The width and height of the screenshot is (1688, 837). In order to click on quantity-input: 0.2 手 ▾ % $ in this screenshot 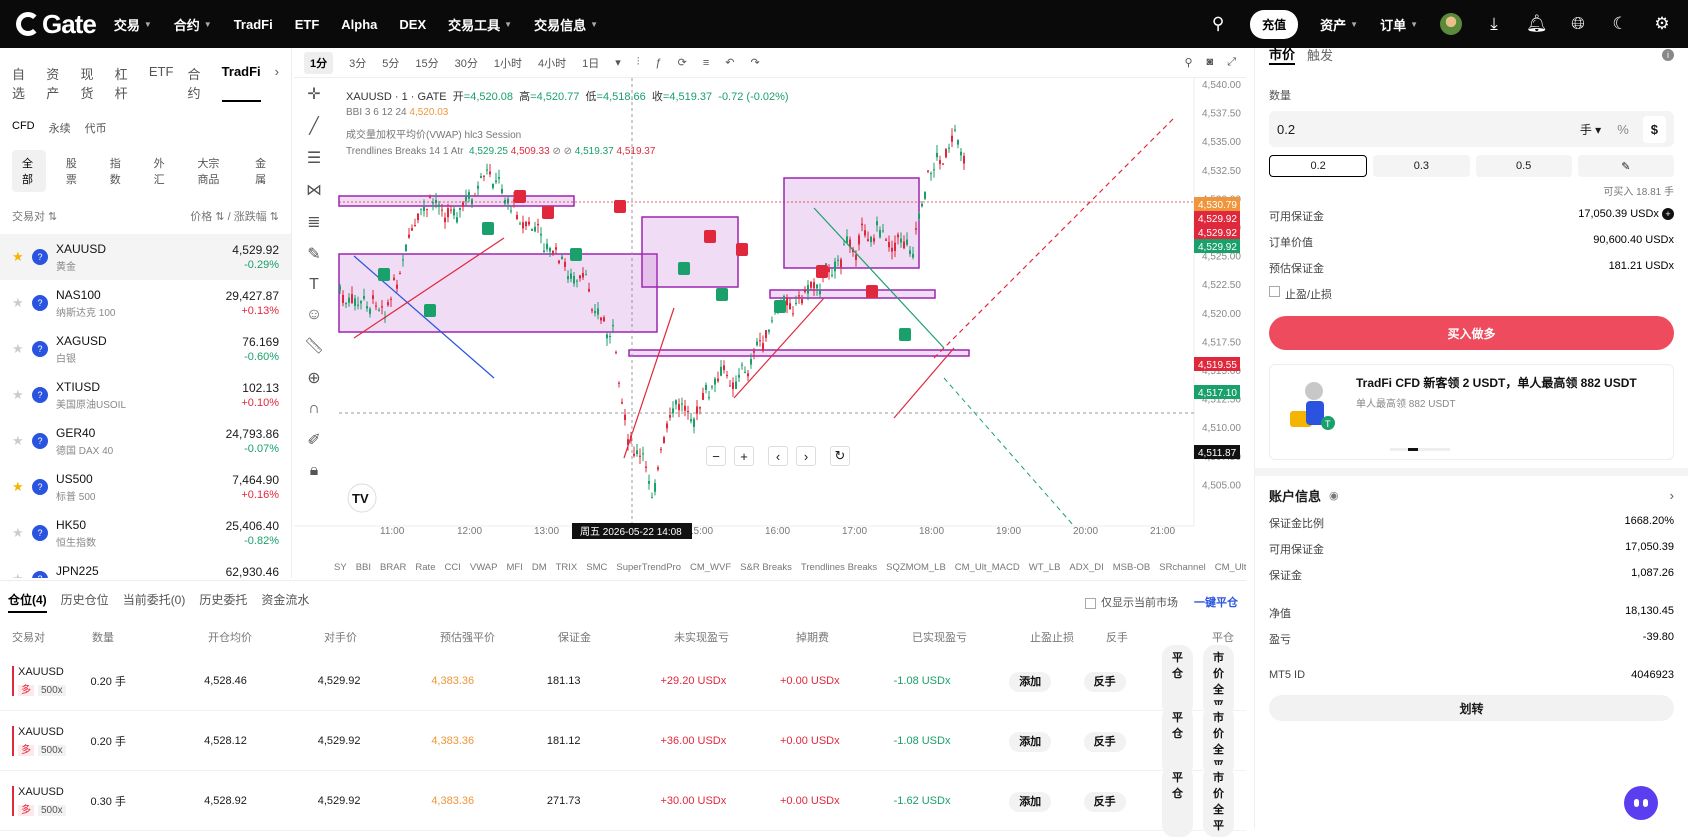, I will do `click(1471, 129)`.